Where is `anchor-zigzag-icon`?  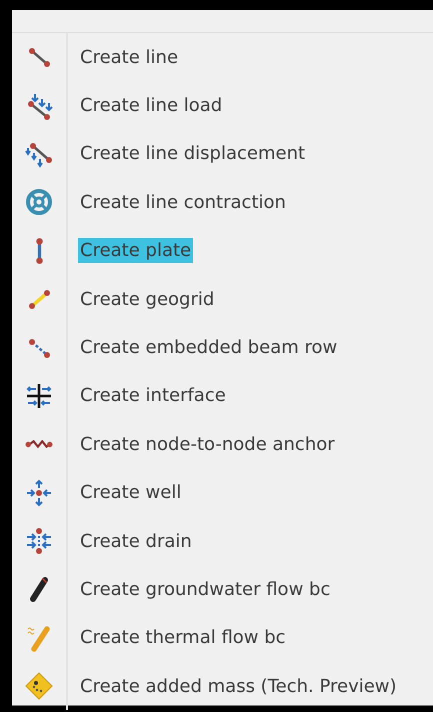
anchor-zigzag-icon is located at coordinates (39, 444).